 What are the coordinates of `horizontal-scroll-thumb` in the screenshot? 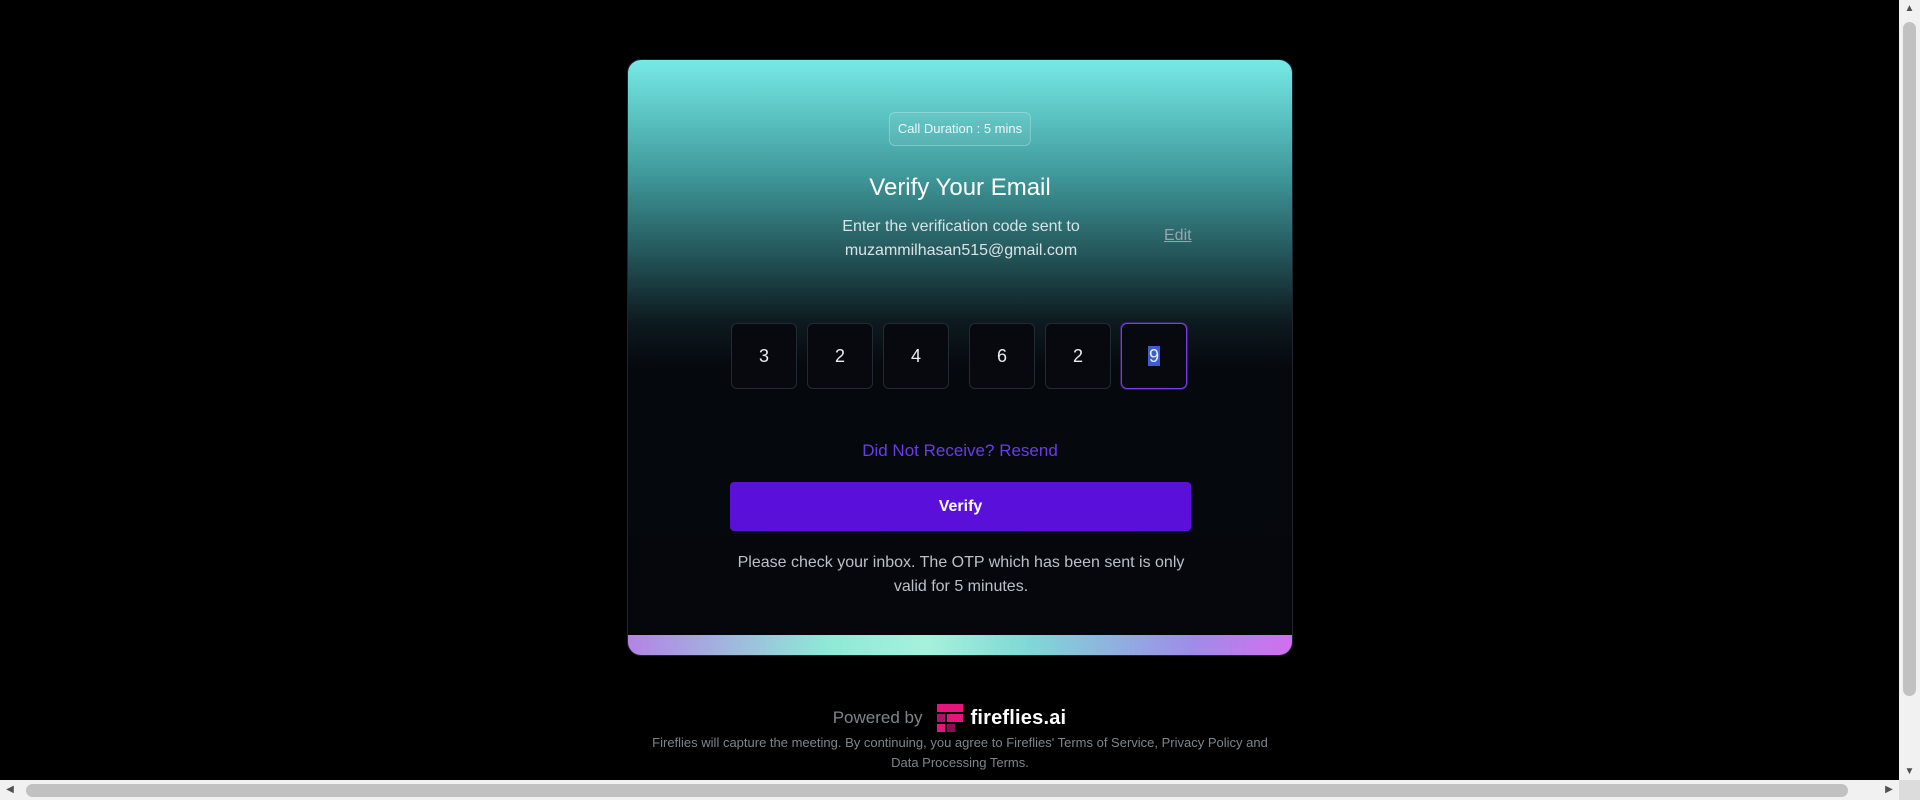 It's located at (937, 790).